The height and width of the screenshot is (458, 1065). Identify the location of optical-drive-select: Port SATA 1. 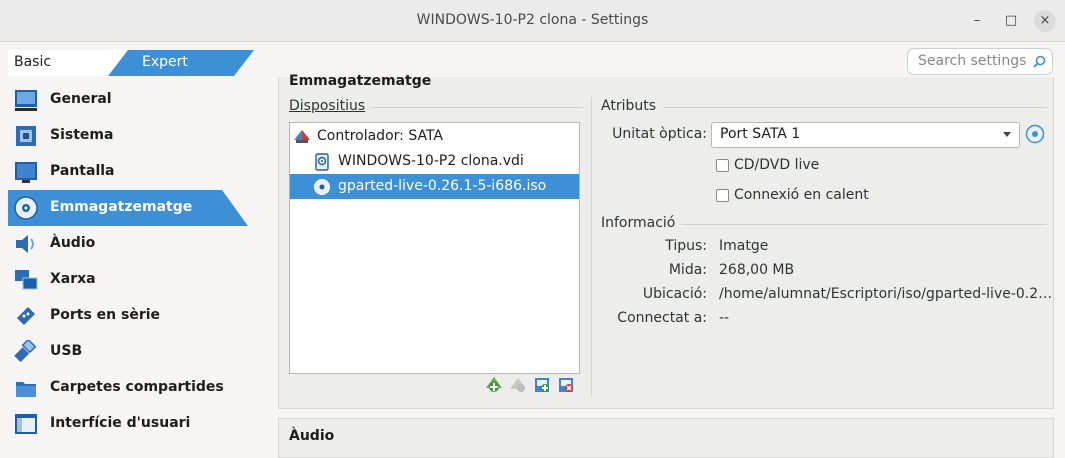
(865, 135).